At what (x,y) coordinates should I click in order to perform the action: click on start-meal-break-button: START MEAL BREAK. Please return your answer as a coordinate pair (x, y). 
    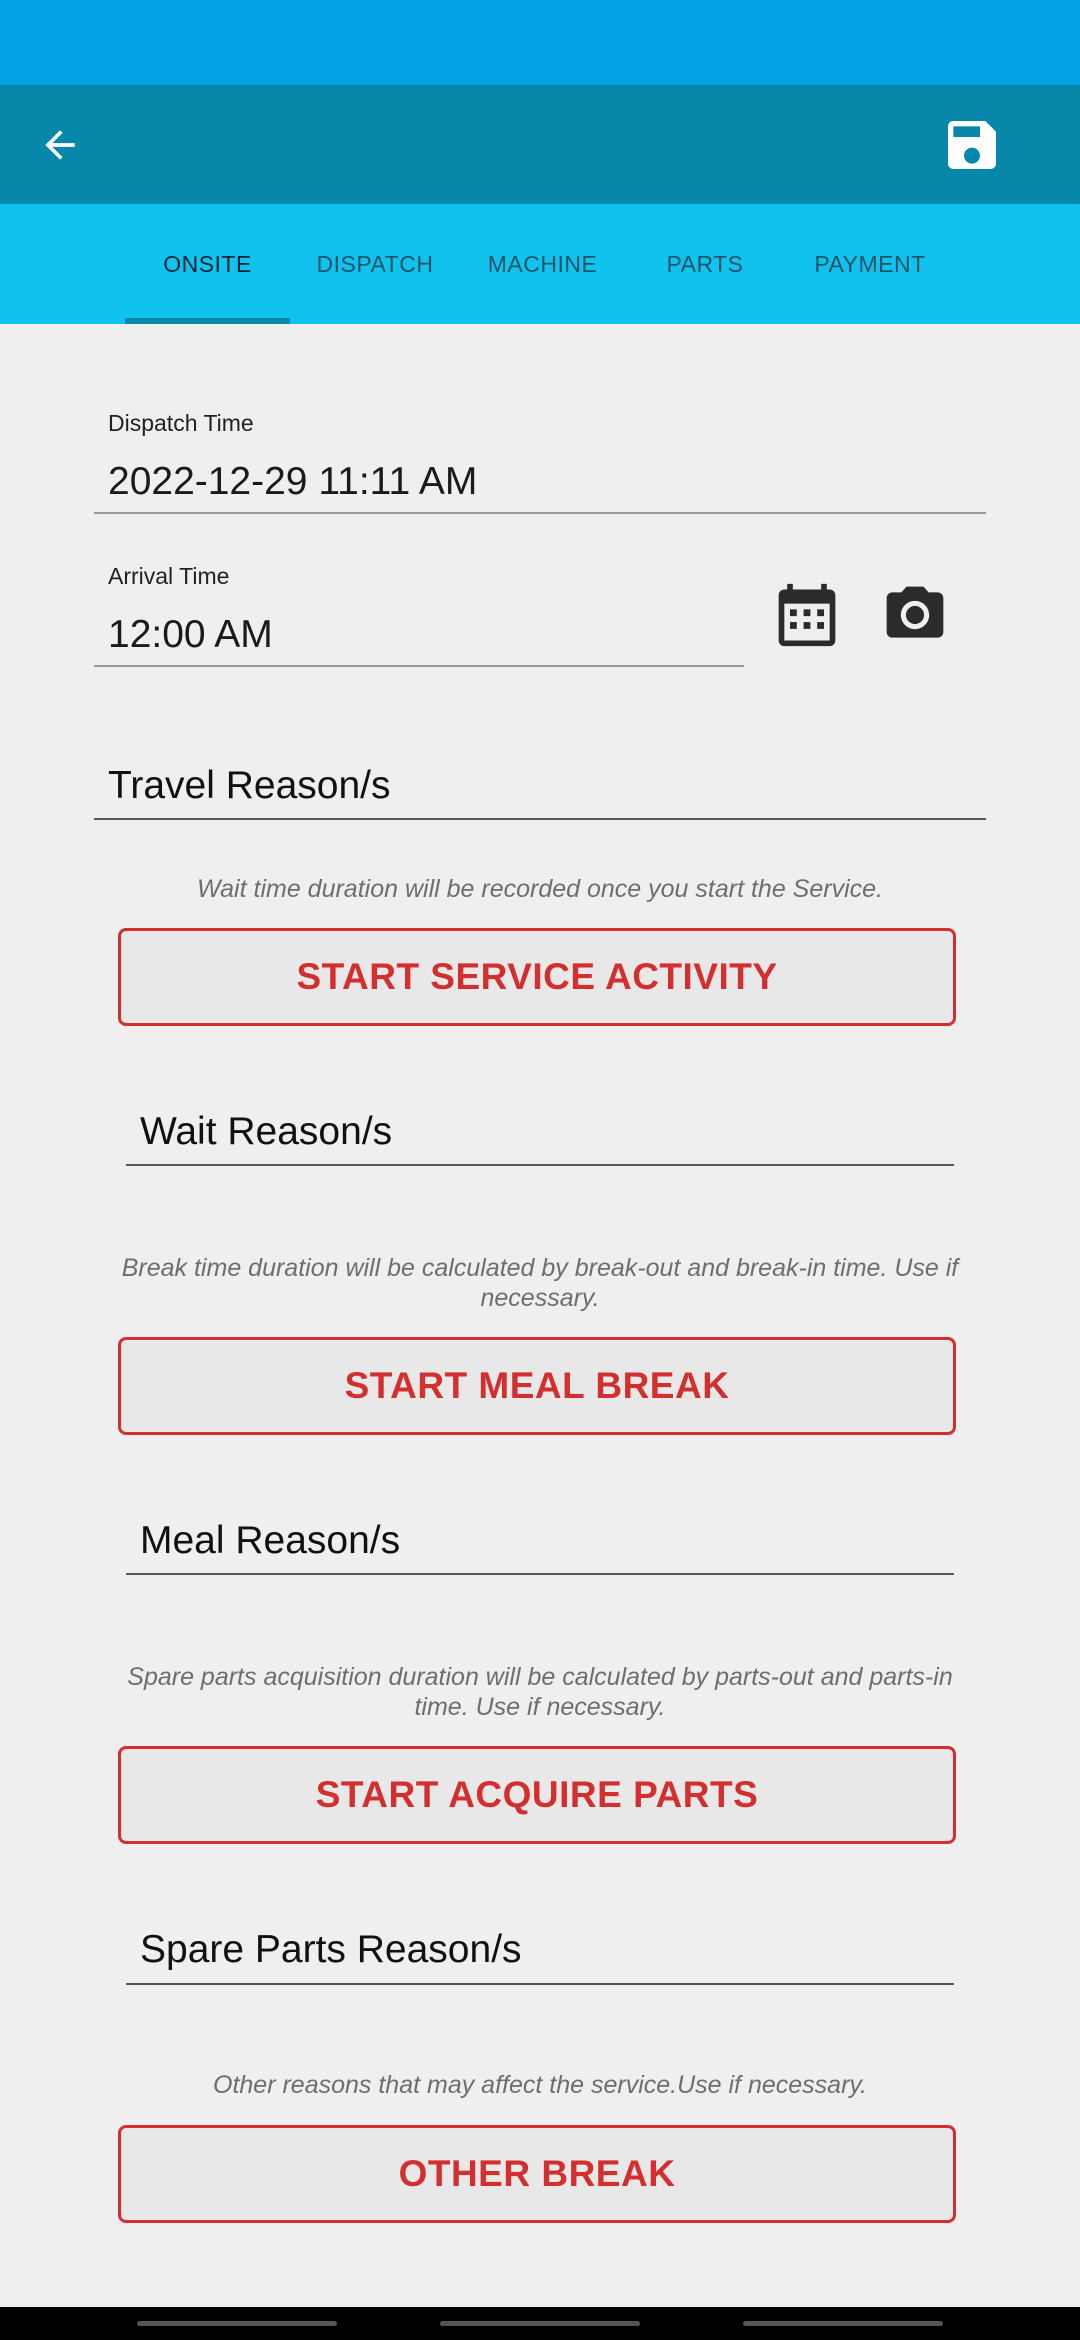
    Looking at the image, I should click on (537, 1386).